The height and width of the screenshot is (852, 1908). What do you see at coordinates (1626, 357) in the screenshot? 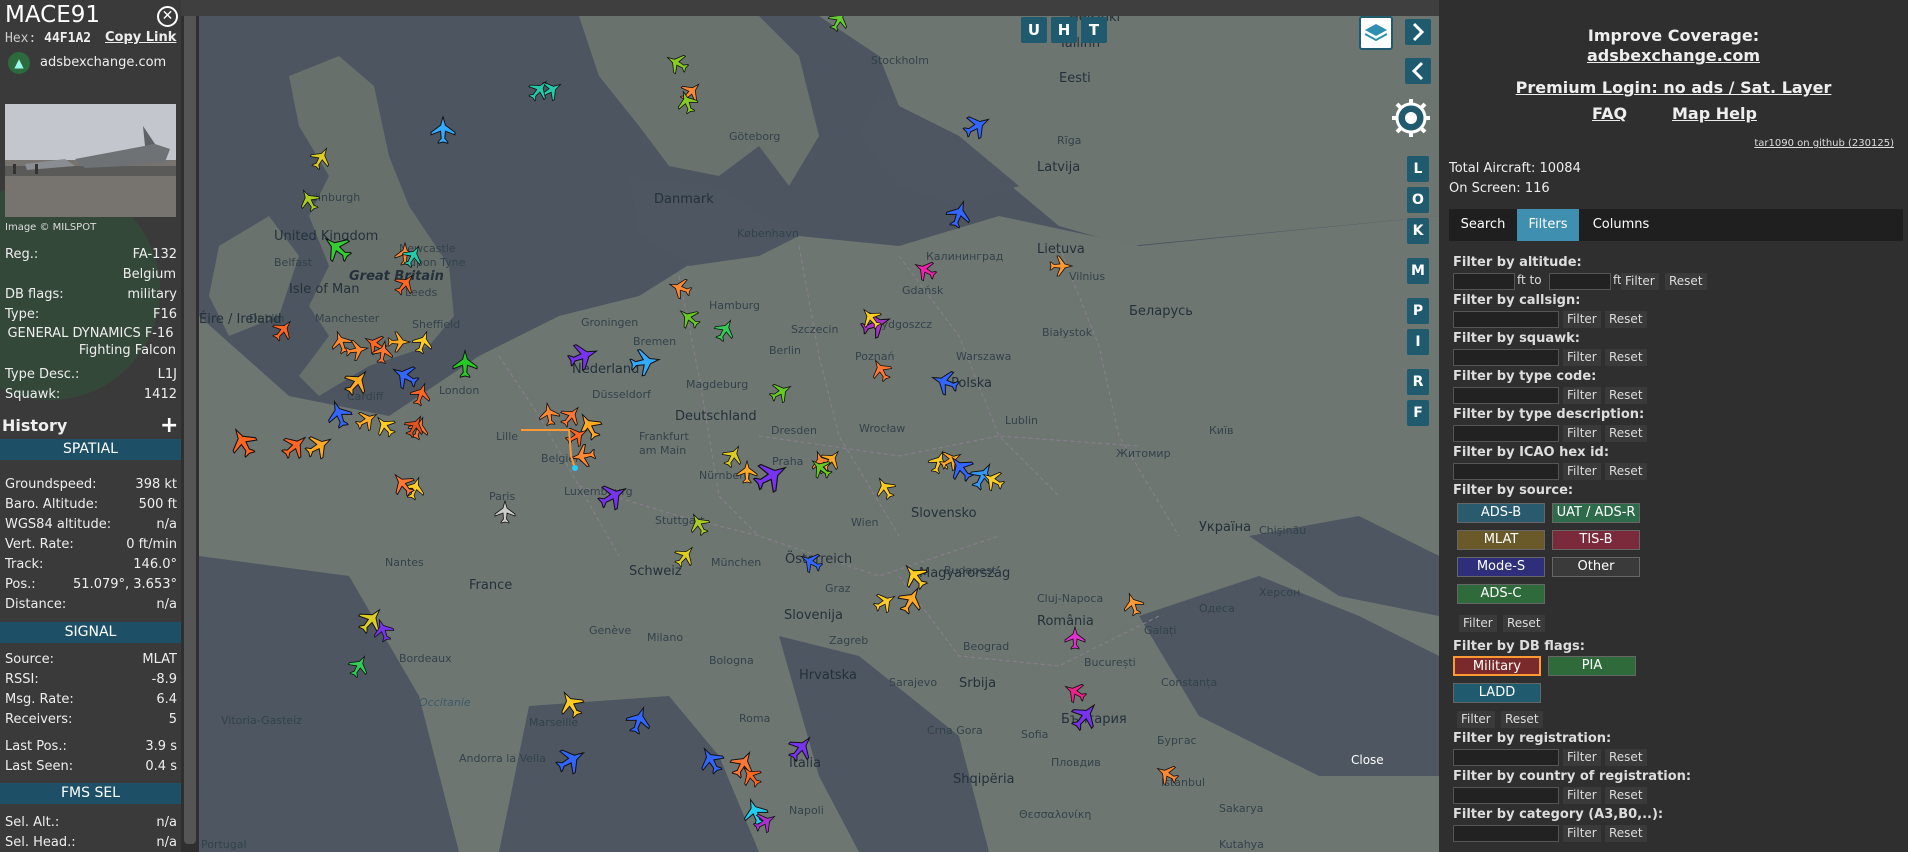
I see `squawk-reset-button: Reset` at bounding box center [1626, 357].